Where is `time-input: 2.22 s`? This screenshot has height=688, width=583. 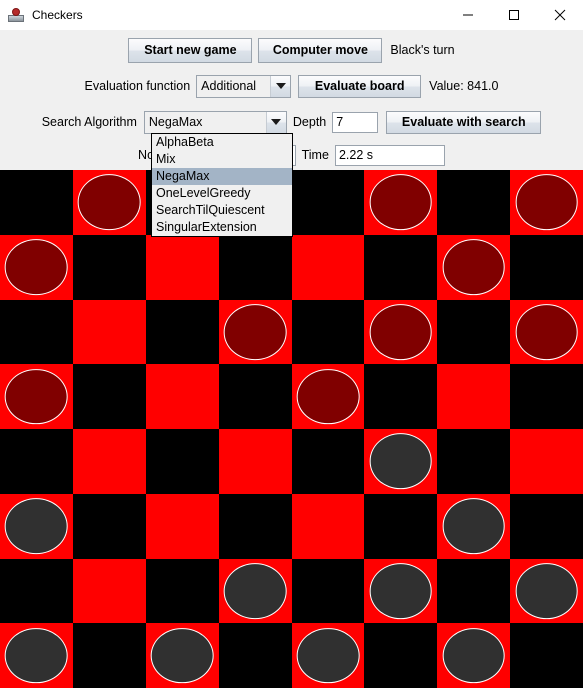
time-input: 2.22 s is located at coordinates (389, 155).